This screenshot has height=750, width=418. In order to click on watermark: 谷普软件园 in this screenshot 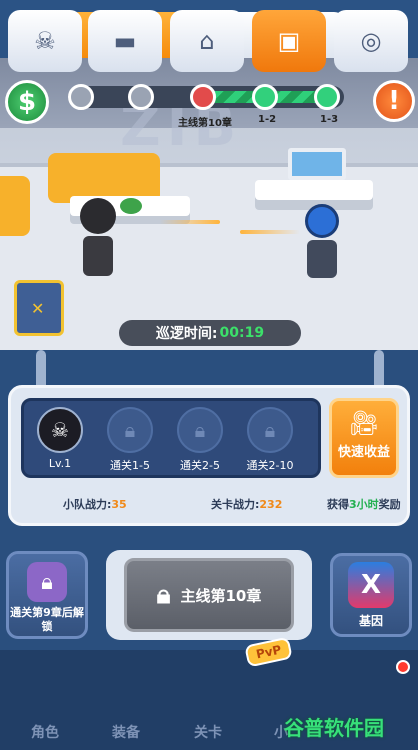, I will do `click(334, 728)`.